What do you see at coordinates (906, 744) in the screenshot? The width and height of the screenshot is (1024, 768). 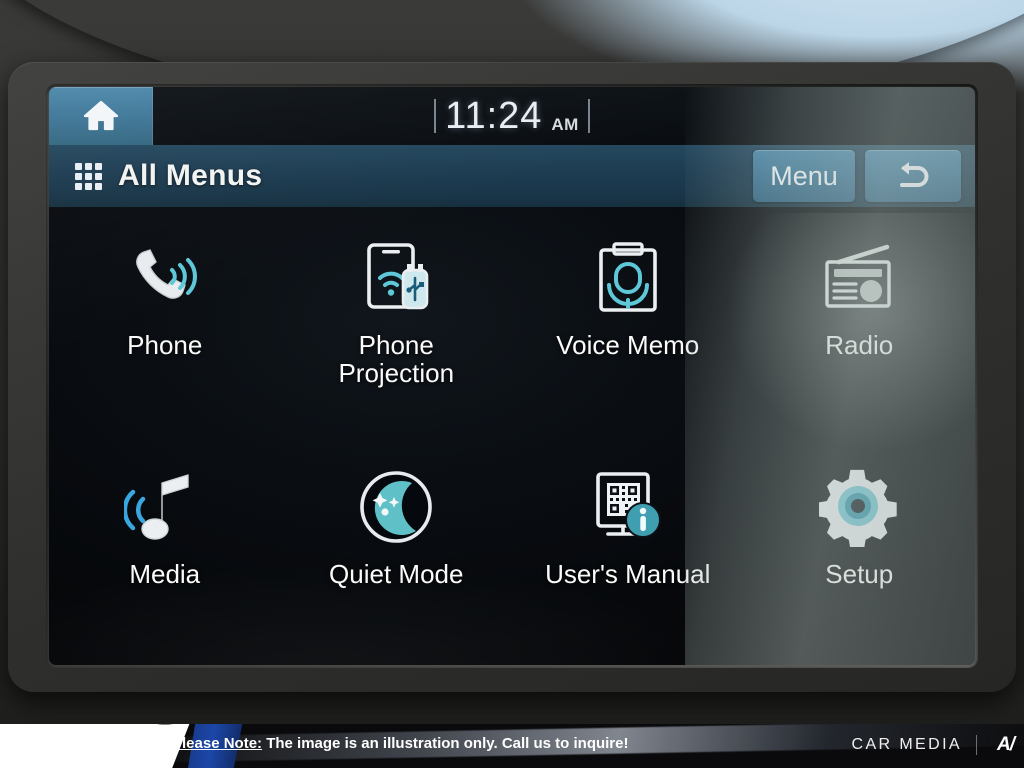 I see `car-media-brand: CAR MEDIA` at bounding box center [906, 744].